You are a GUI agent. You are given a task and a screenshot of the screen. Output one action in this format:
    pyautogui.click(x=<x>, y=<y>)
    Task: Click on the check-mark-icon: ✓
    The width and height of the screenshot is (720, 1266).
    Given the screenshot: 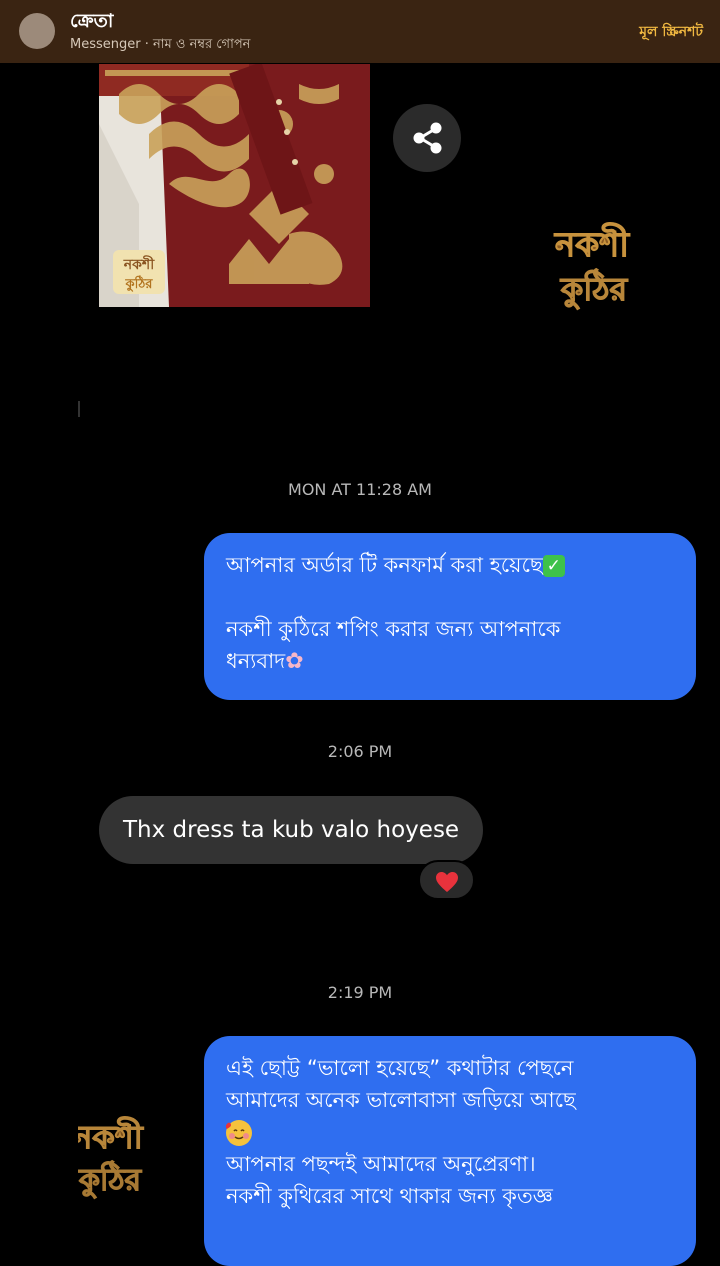 What is the action you would take?
    pyautogui.click(x=553, y=566)
    